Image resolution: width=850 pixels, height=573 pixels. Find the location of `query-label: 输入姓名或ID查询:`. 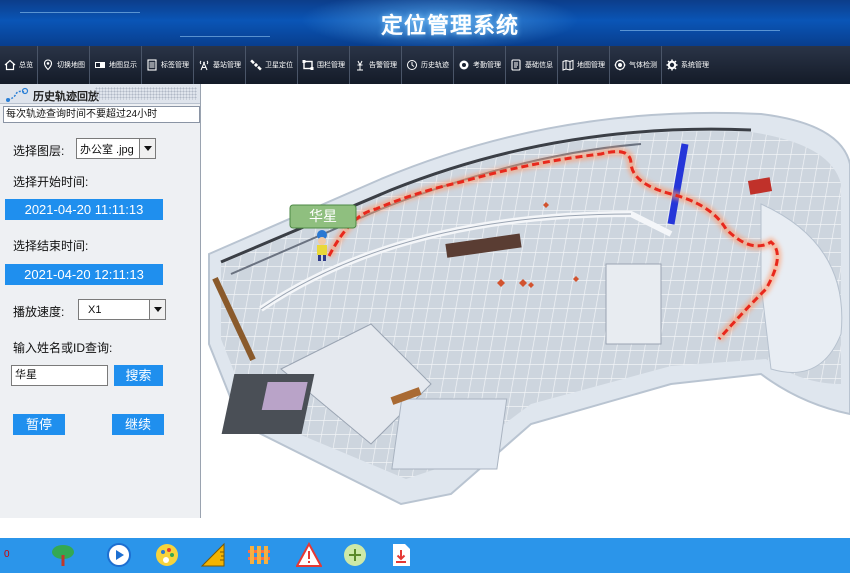

query-label: 输入姓名或ID查询: is located at coordinates (63, 348).